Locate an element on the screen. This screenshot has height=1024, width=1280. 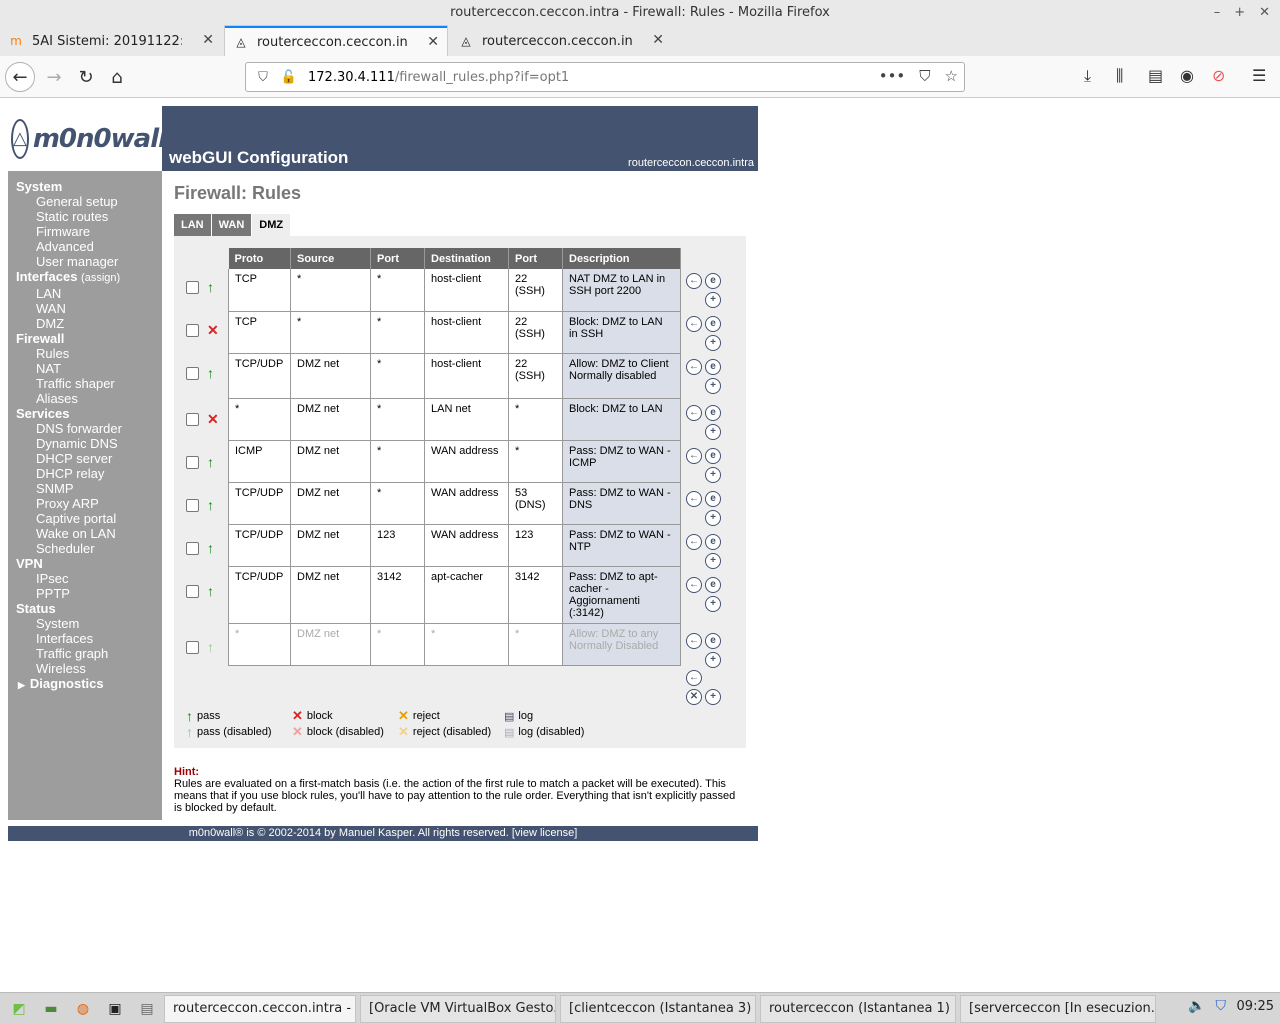
rule-dest-port: 3142 is located at coordinates (535, 595).